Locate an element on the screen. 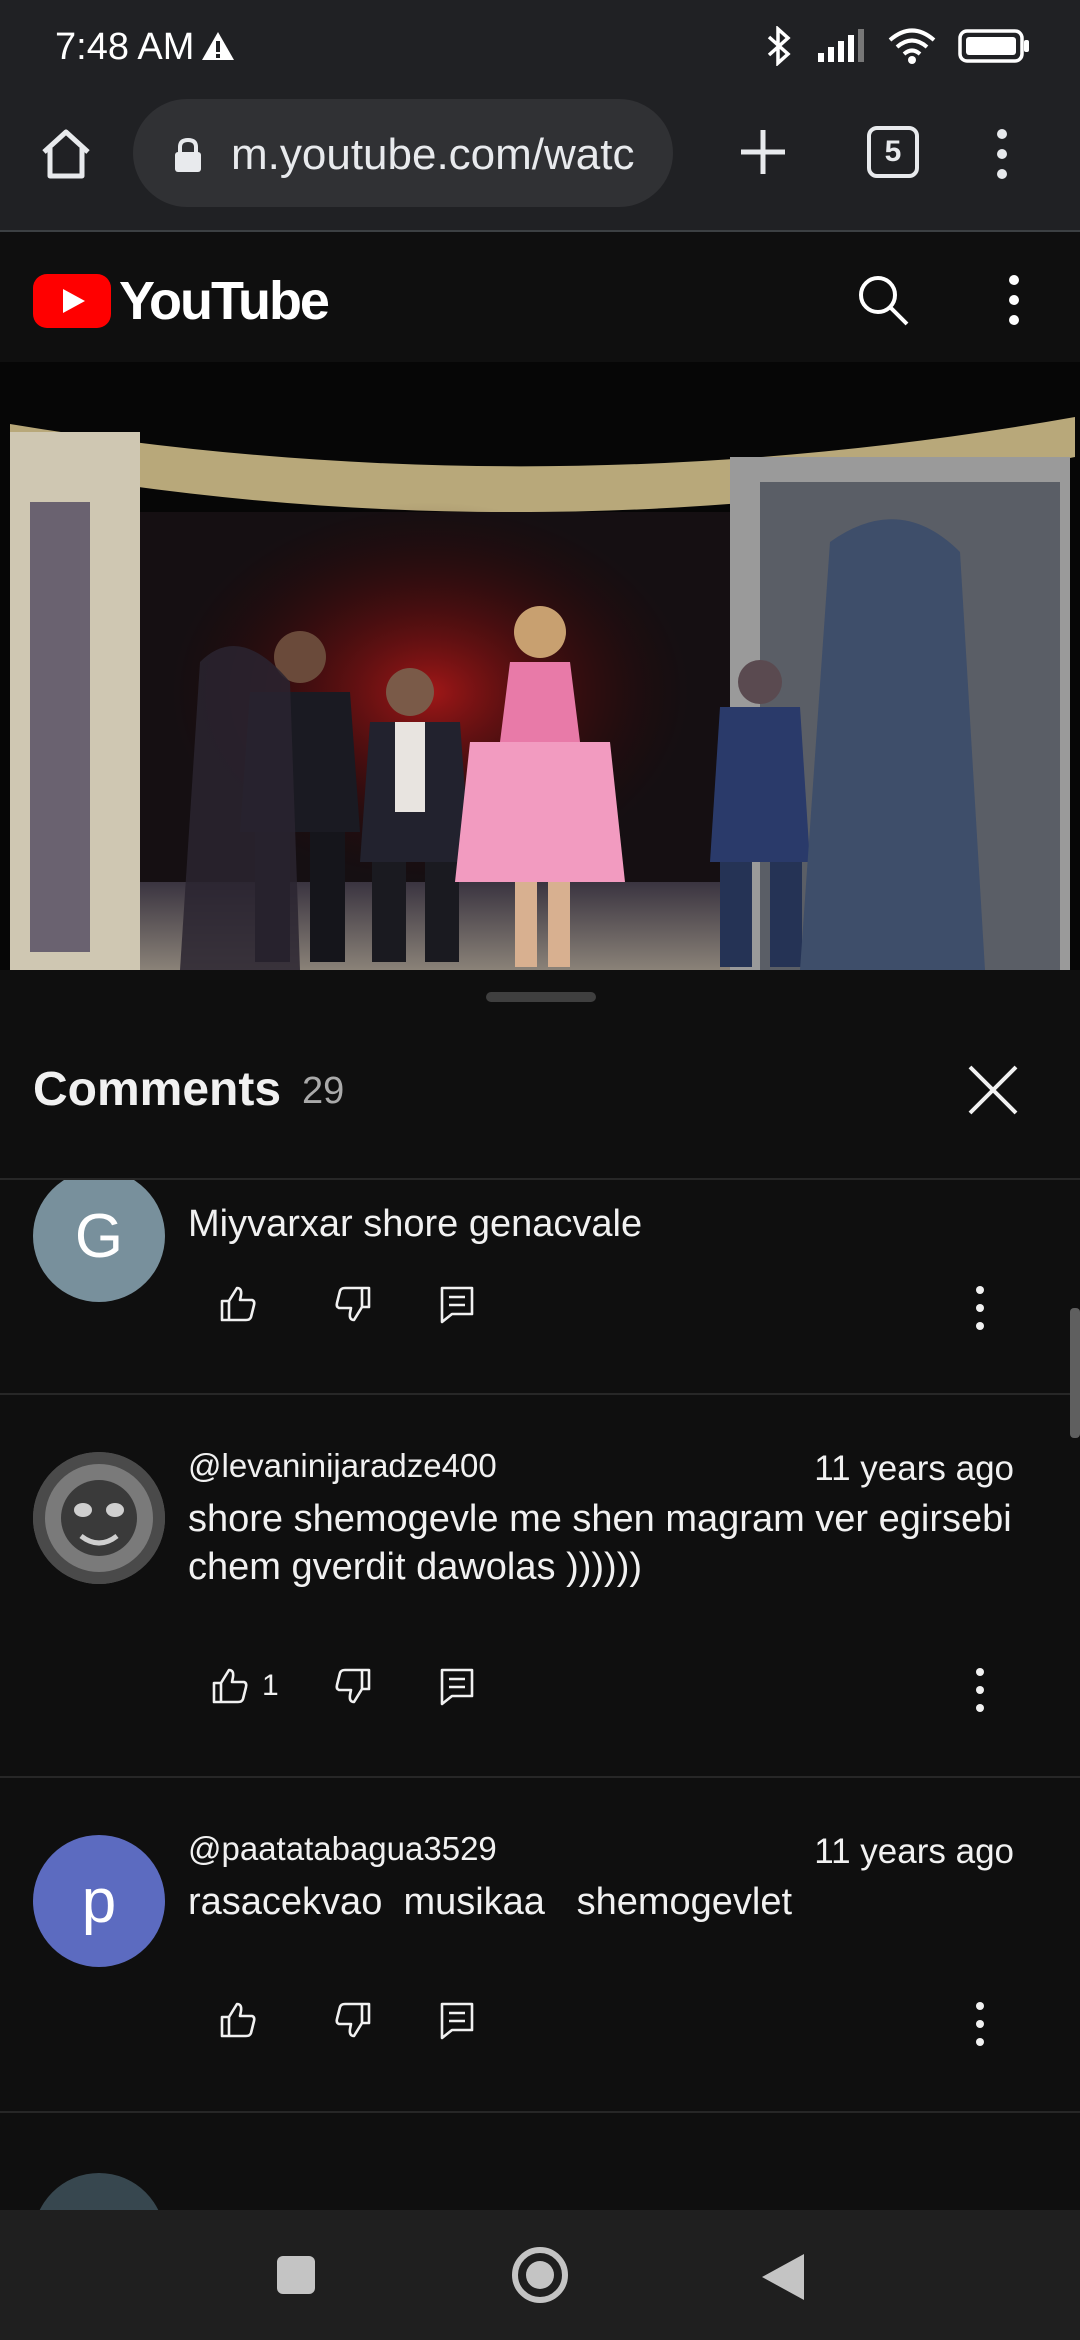  comment-item: G Miyvarxar shore genacvale is located at coordinates (540, 1287).